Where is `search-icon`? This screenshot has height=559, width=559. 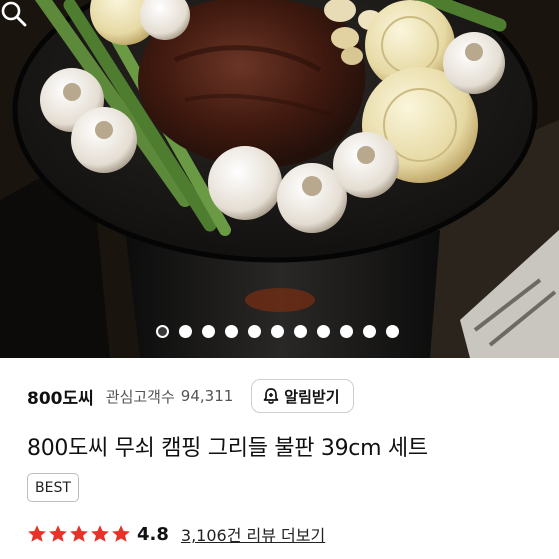
search-icon is located at coordinates (14, 14).